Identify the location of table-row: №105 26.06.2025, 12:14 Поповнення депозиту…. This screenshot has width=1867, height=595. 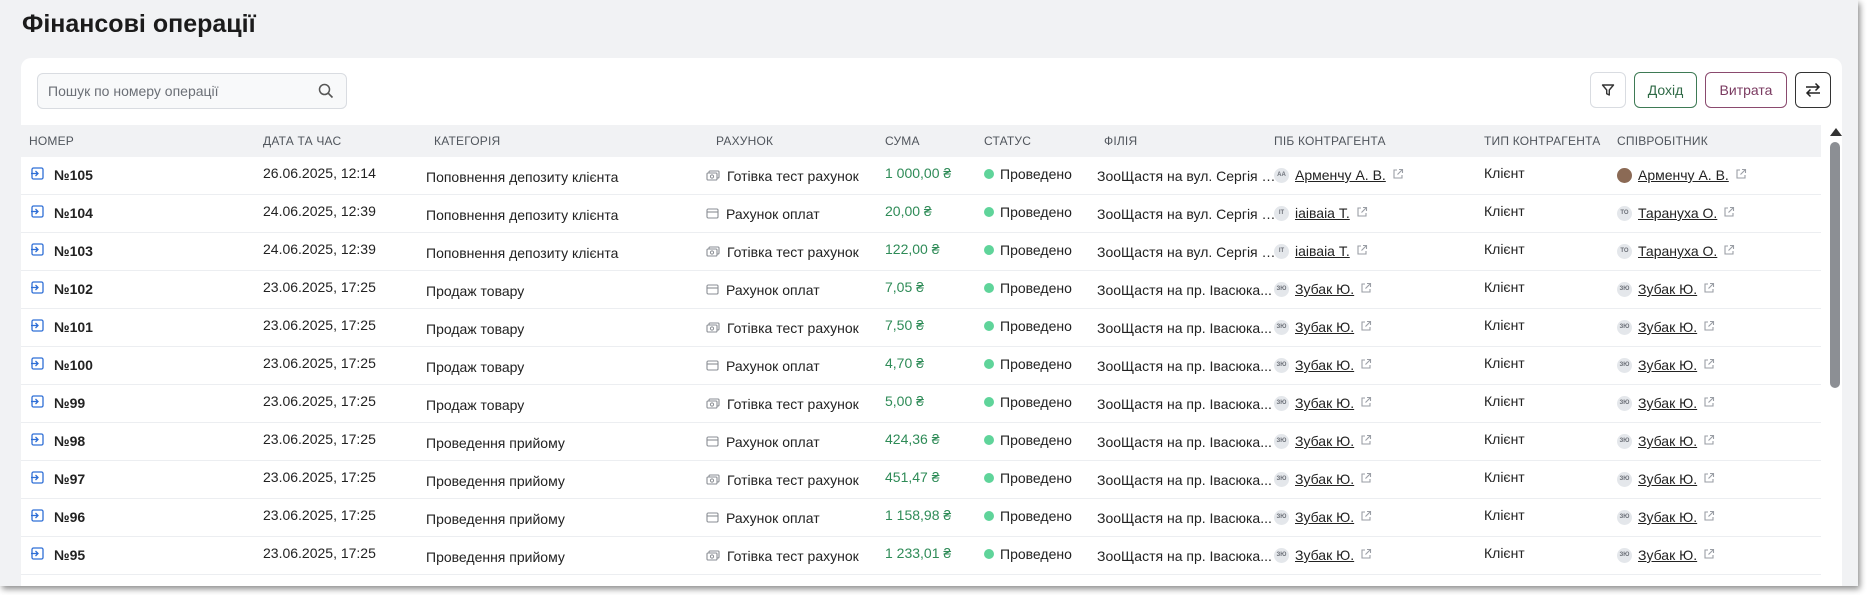
(921, 176).